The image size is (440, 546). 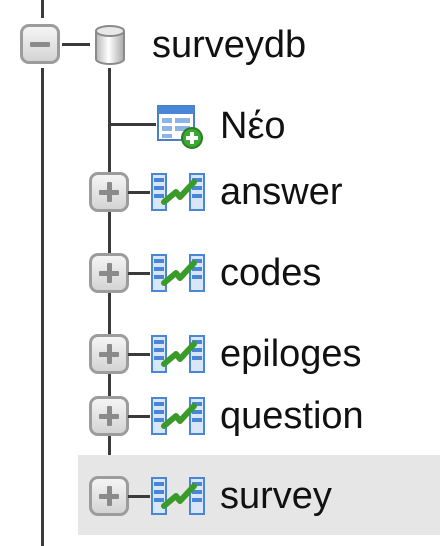 What do you see at coordinates (229, 45) in the screenshot?
I see `database-label: surveydb` at bounding box center [229, 45].